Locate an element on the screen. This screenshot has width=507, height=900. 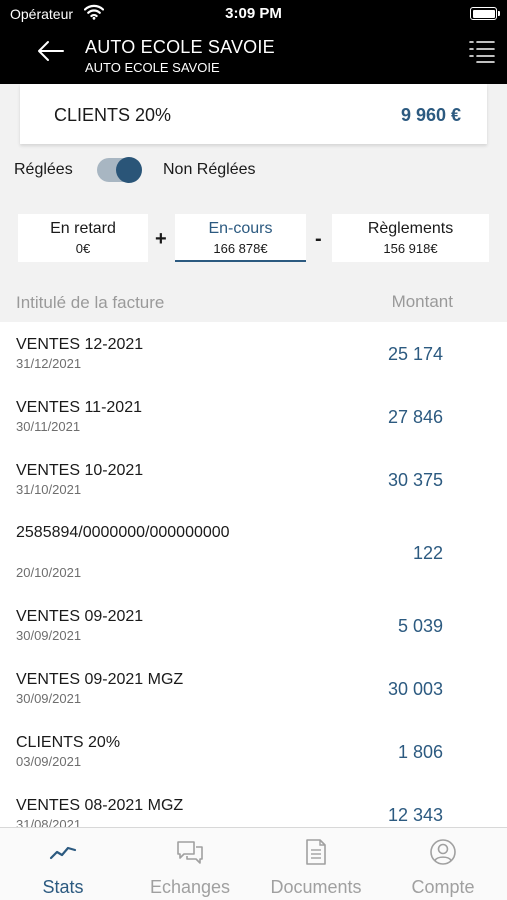
filter-late-label: En retard is located at coordinates (83, 228).